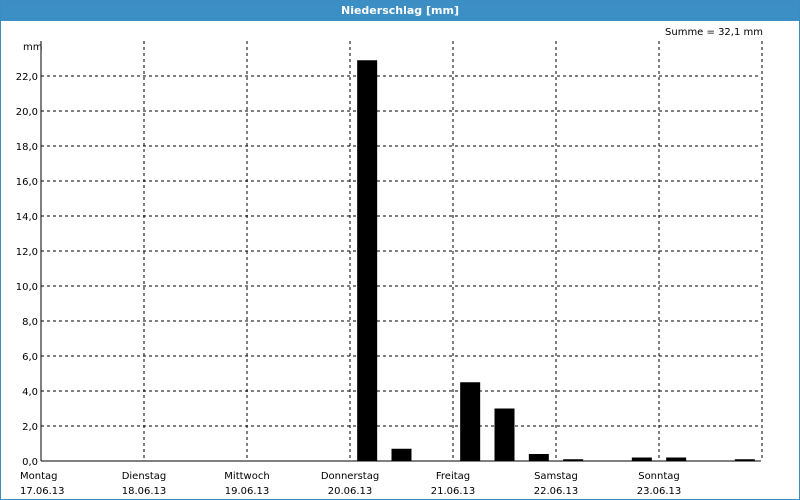 The height and width of the screenshot is (500, 800). I want to click on x-tick-day: Mittwoch, so click(246, 476).